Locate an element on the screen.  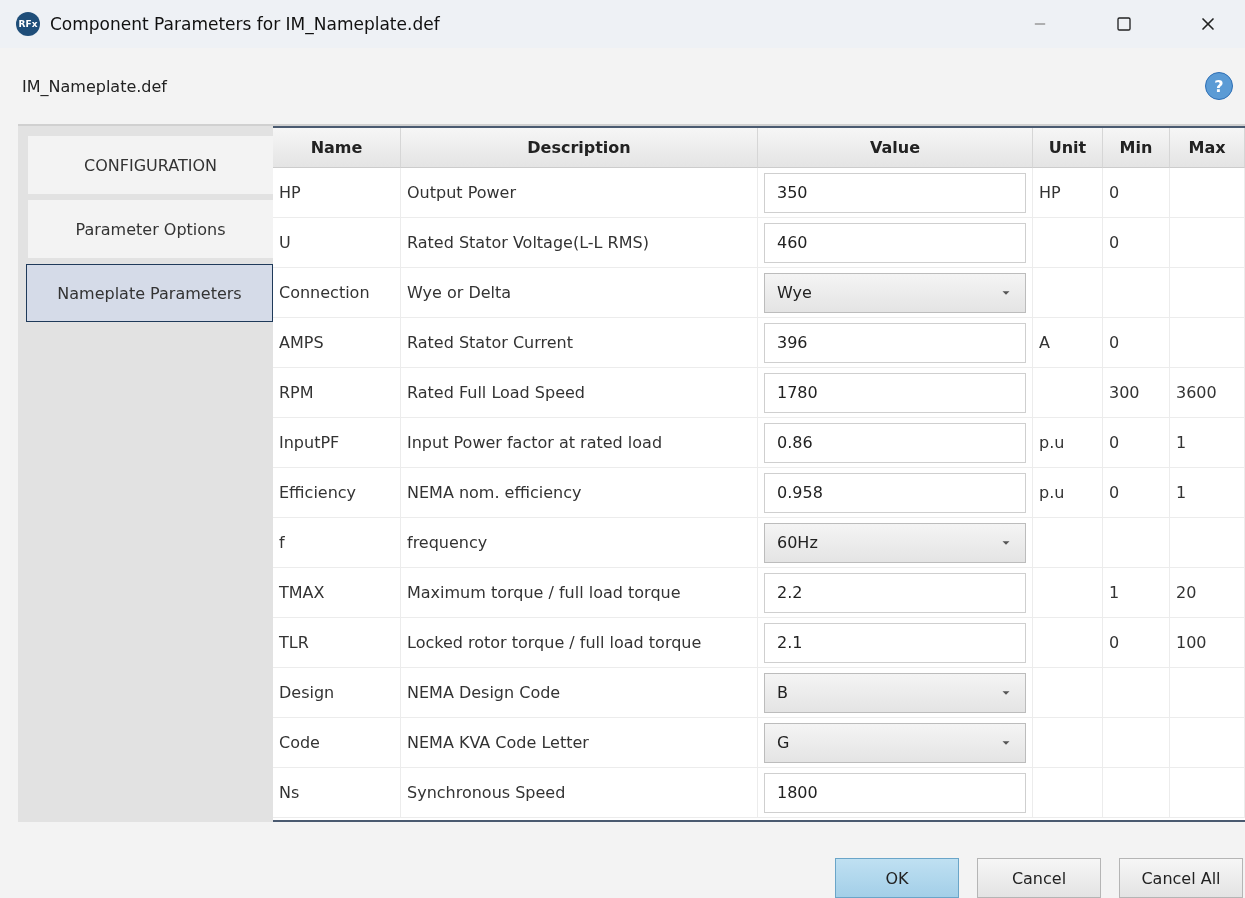
file-name: IM_Nameplate.def is located at coordinates (94, 86).